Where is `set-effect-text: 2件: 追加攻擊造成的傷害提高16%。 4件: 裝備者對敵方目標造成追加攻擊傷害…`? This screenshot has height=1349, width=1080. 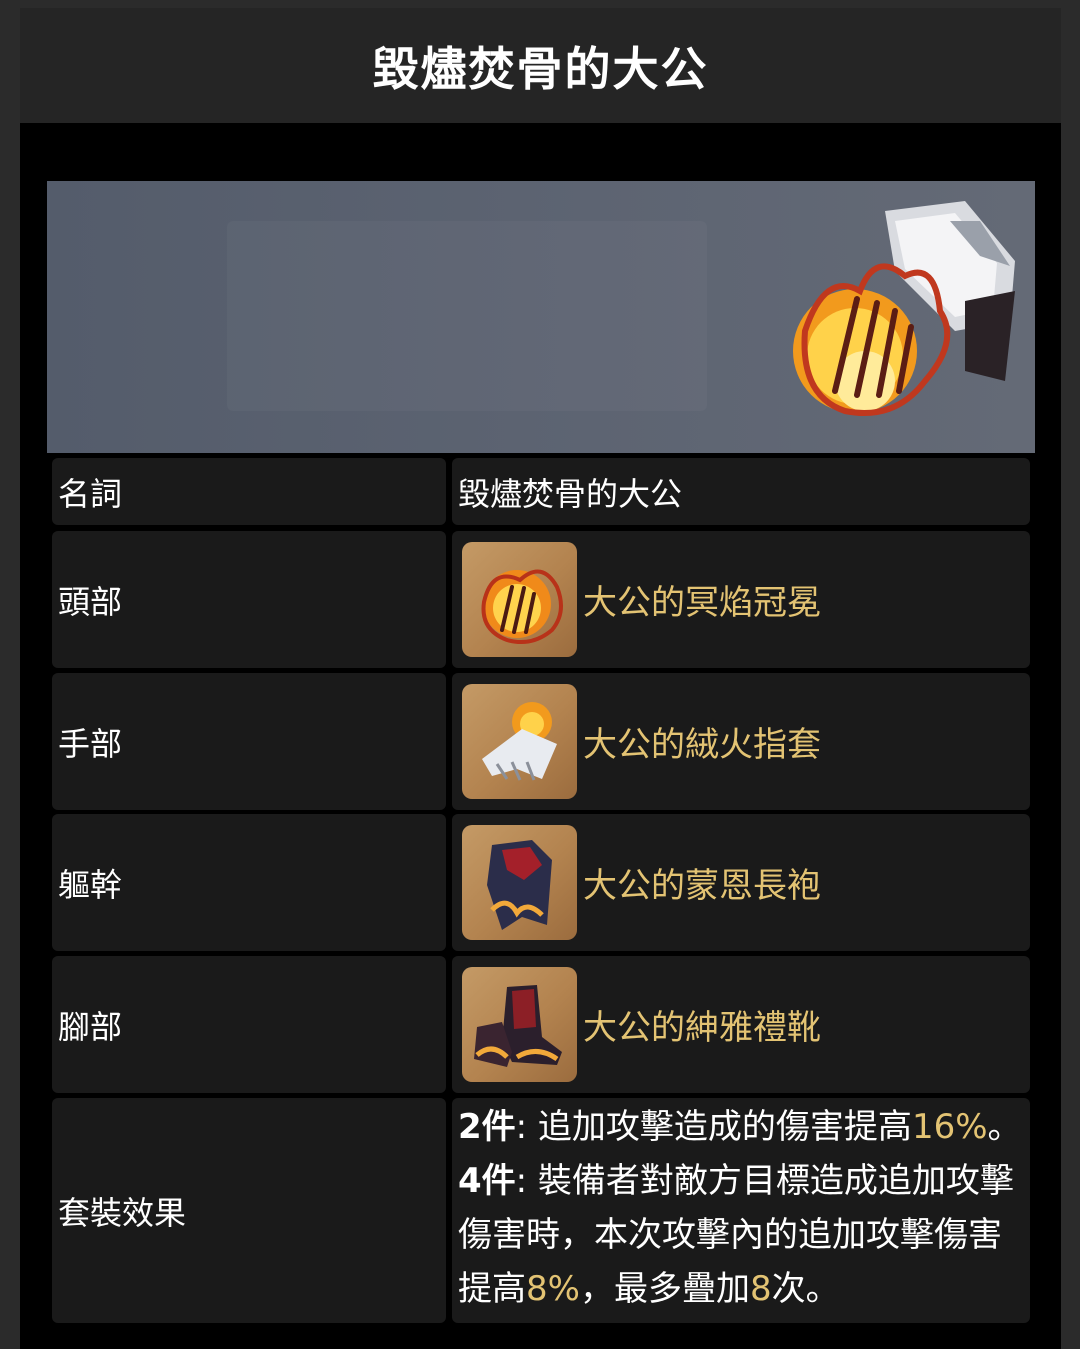 set-effect-text: 2件: 追加攻擊造成的傷害提高16%。 4件: 裝備者對敵方目標造成追加攻擊傷害… is located at coordinates (741, 1207).